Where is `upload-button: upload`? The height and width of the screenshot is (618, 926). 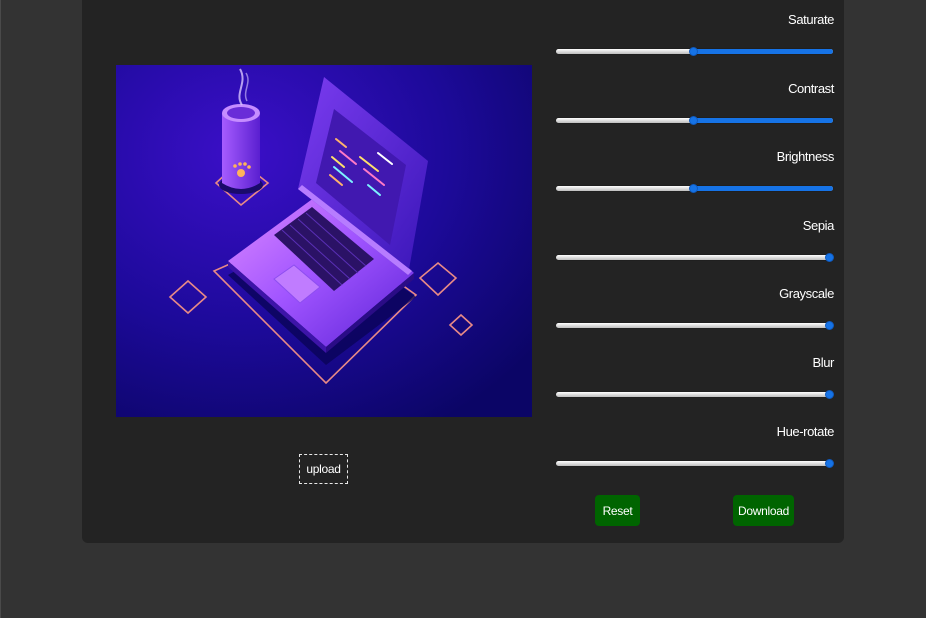
upload-button: upload is located at coordinates (323, 469).